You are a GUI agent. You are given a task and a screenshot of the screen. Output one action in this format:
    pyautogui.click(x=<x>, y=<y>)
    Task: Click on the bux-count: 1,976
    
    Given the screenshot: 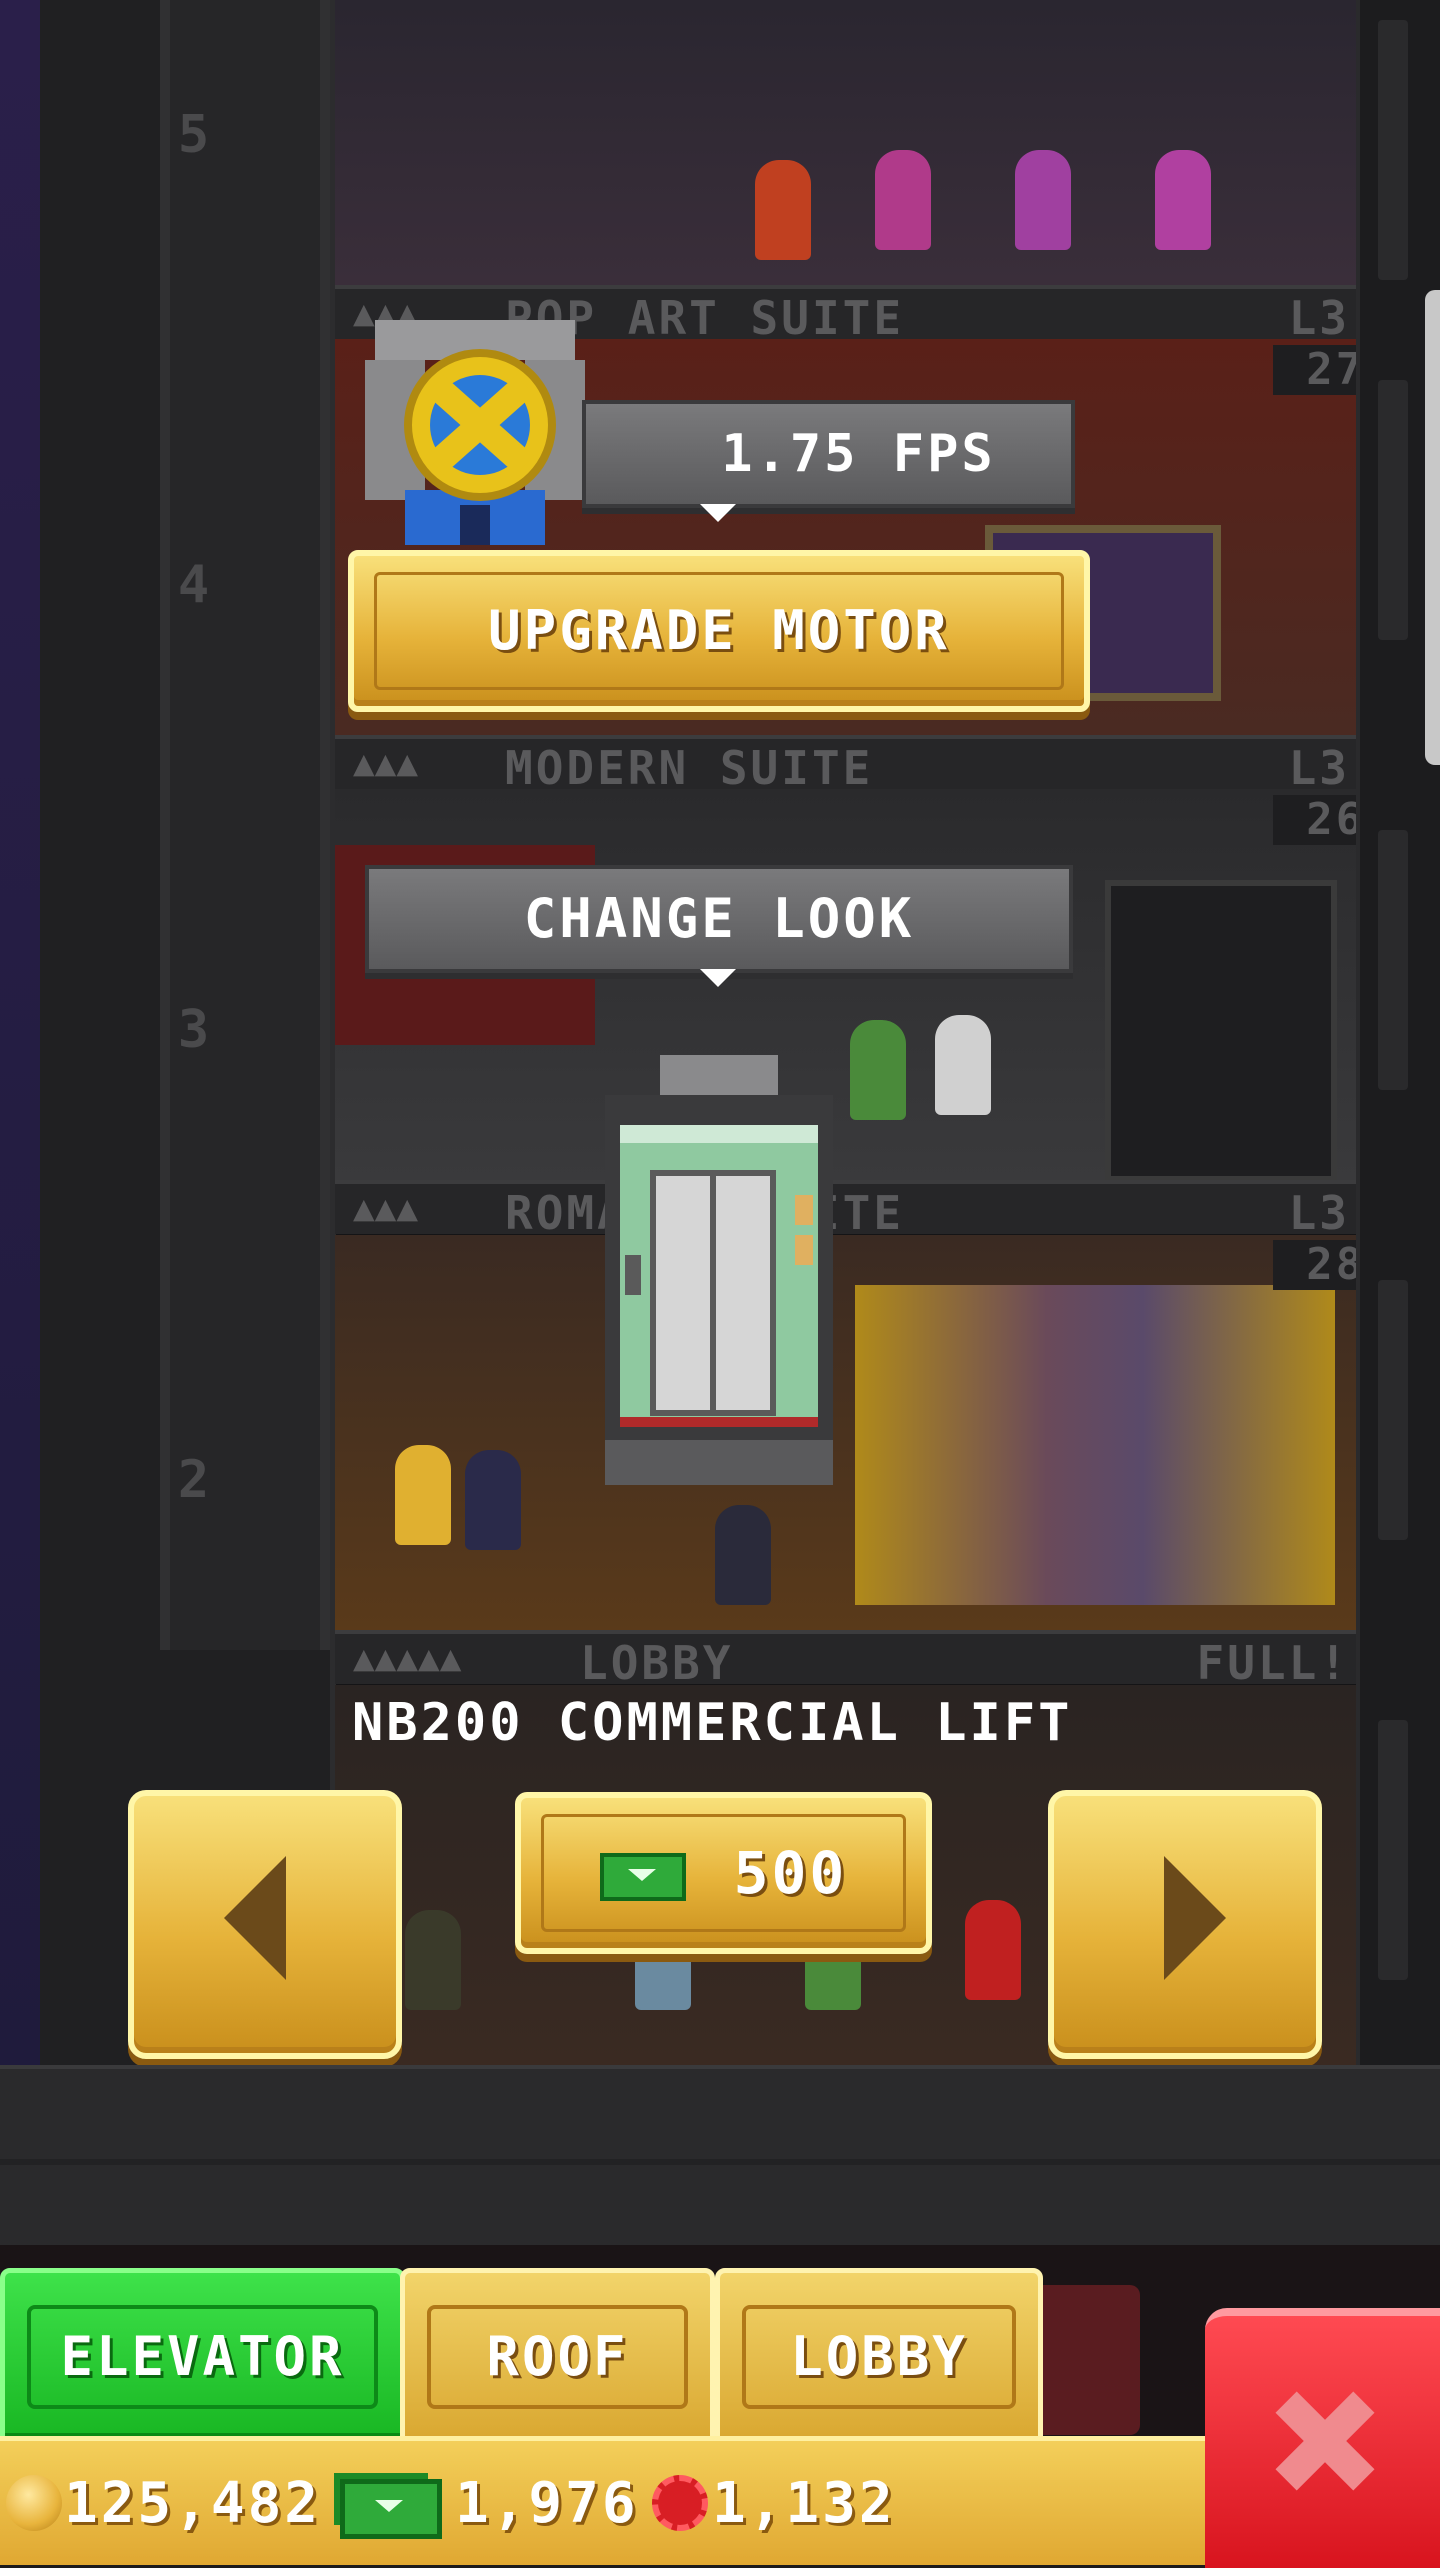 What is the action you would take?
    pyautogui.click(x=547, y=2503)
    